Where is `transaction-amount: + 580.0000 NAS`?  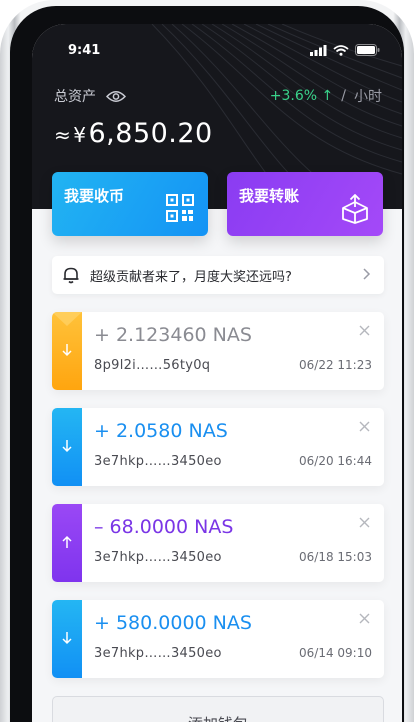
transaction-amount: + 580.0000 NAS is located at coordinates (173, 623).